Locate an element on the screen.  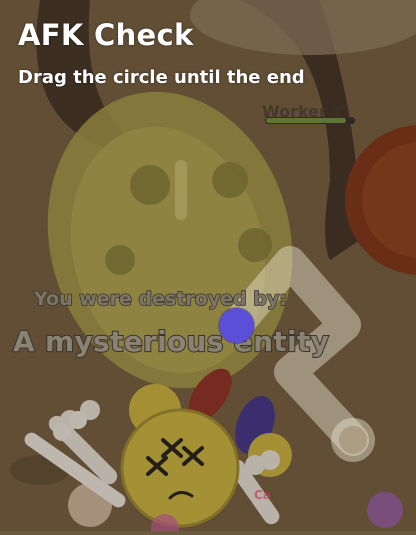
destroyed-by-label: You were destroyed by: is located at coordinates (160, 299).